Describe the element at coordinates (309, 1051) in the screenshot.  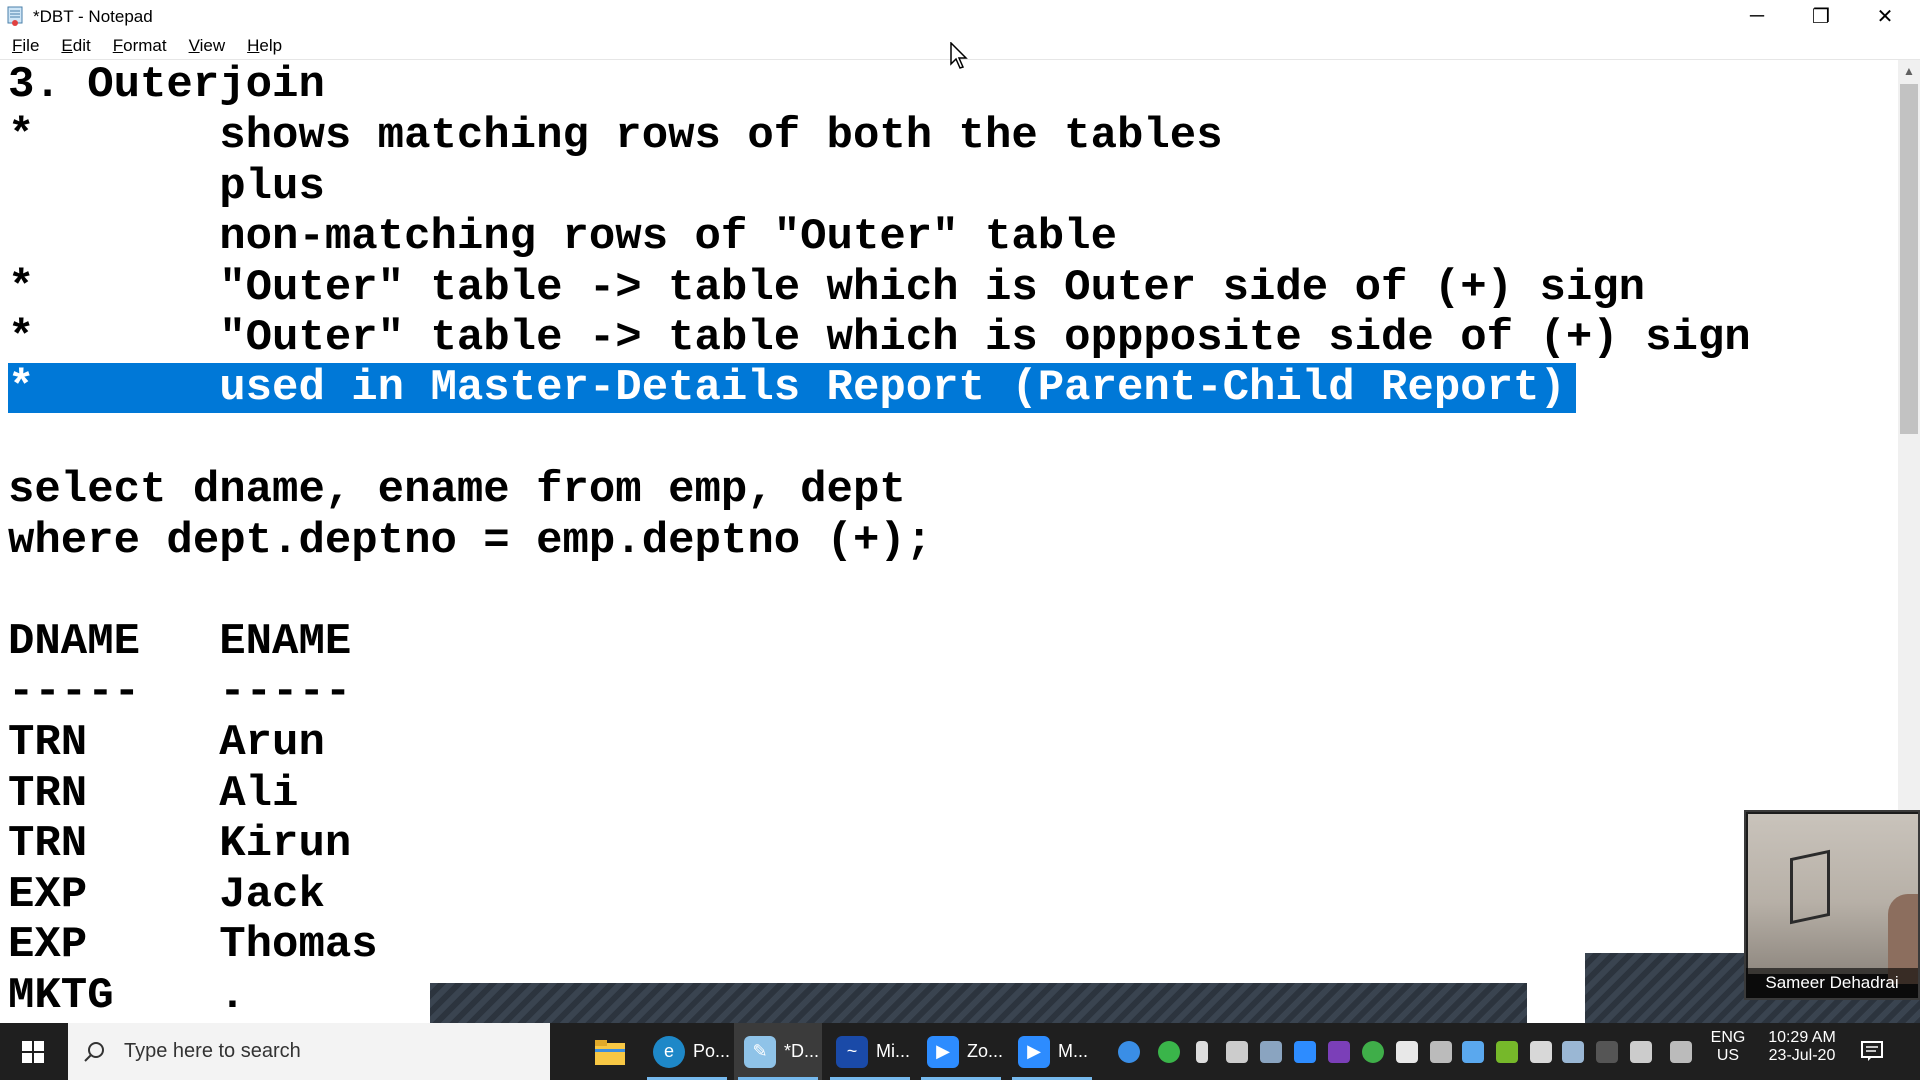
I see `taskbar-search: Type here to search` at that location.